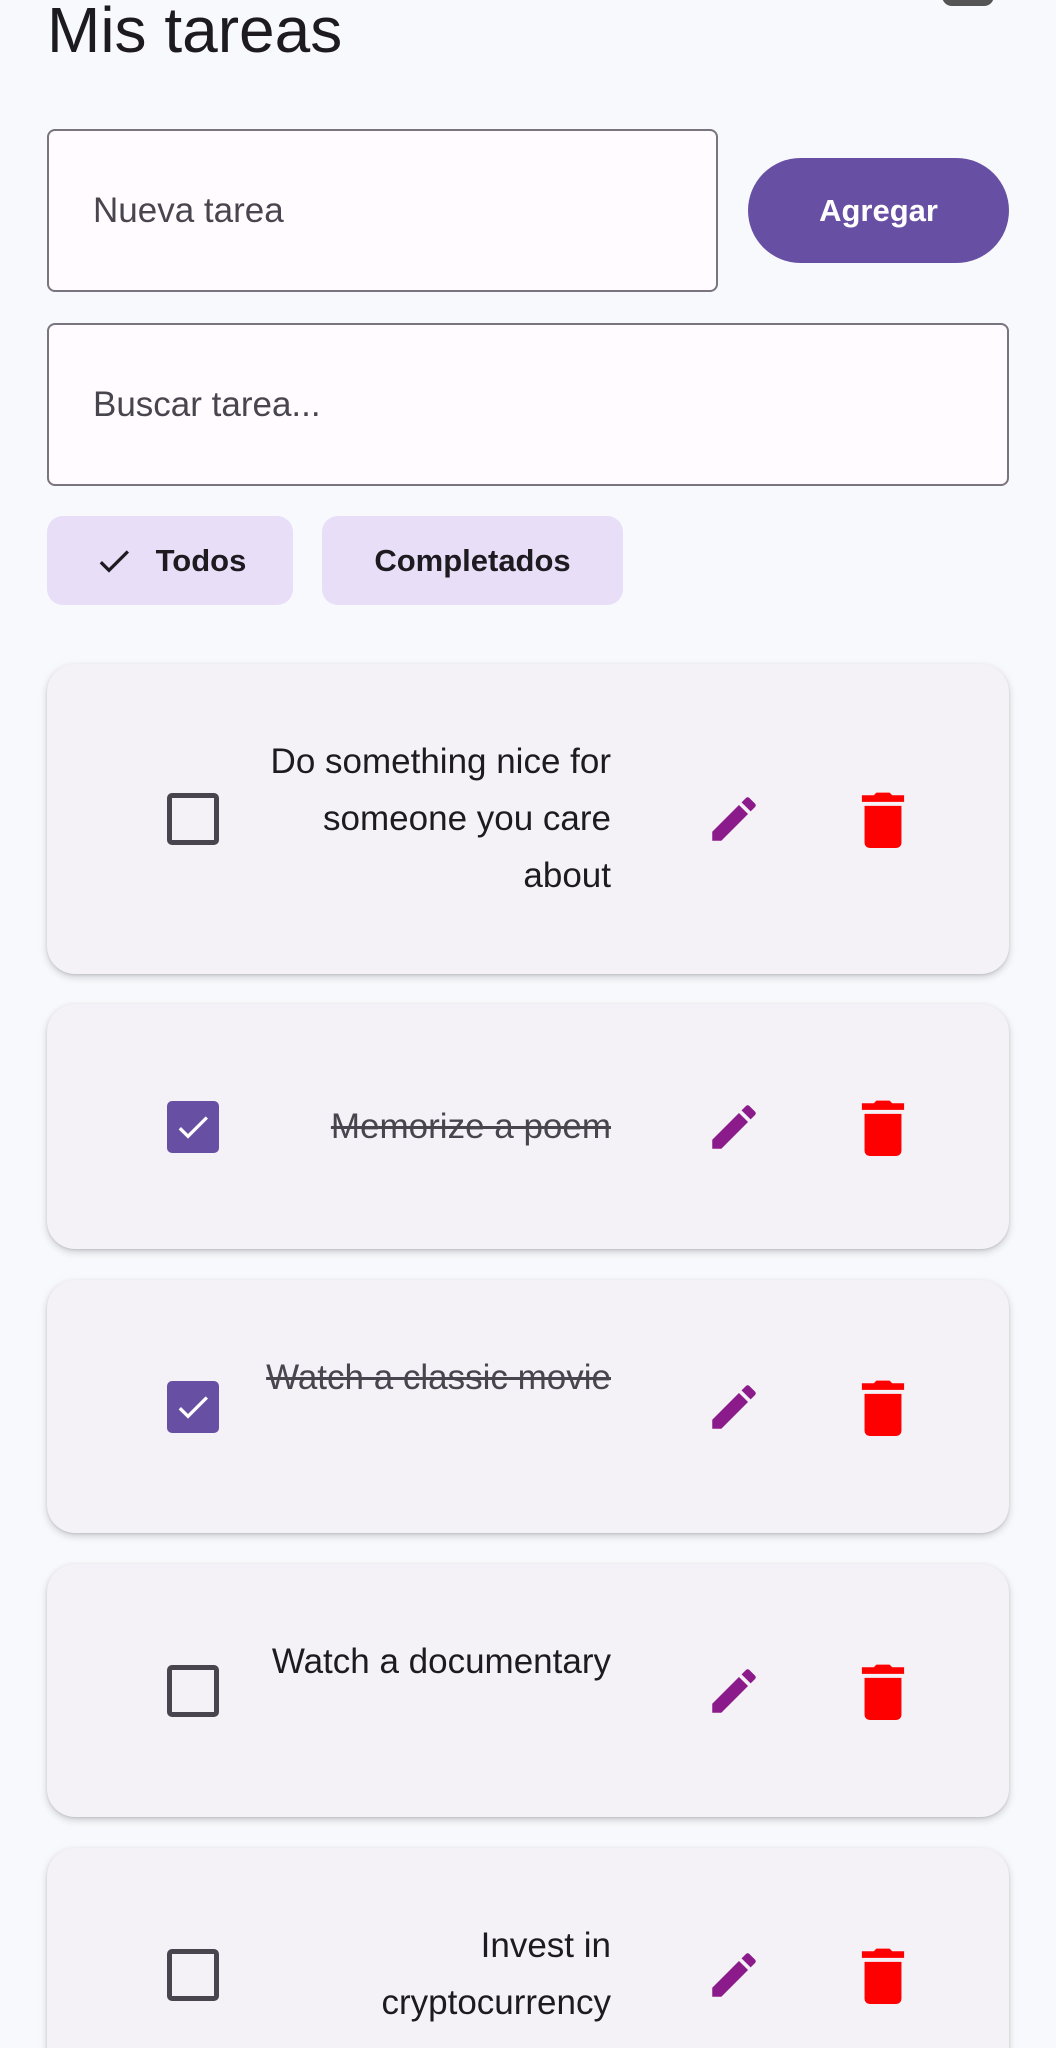 This screenshot has width=1056, height=2048. Describe the element at coordinates (195, 33) in the screenshot. I see `page-title: Mis tareas` at that location.